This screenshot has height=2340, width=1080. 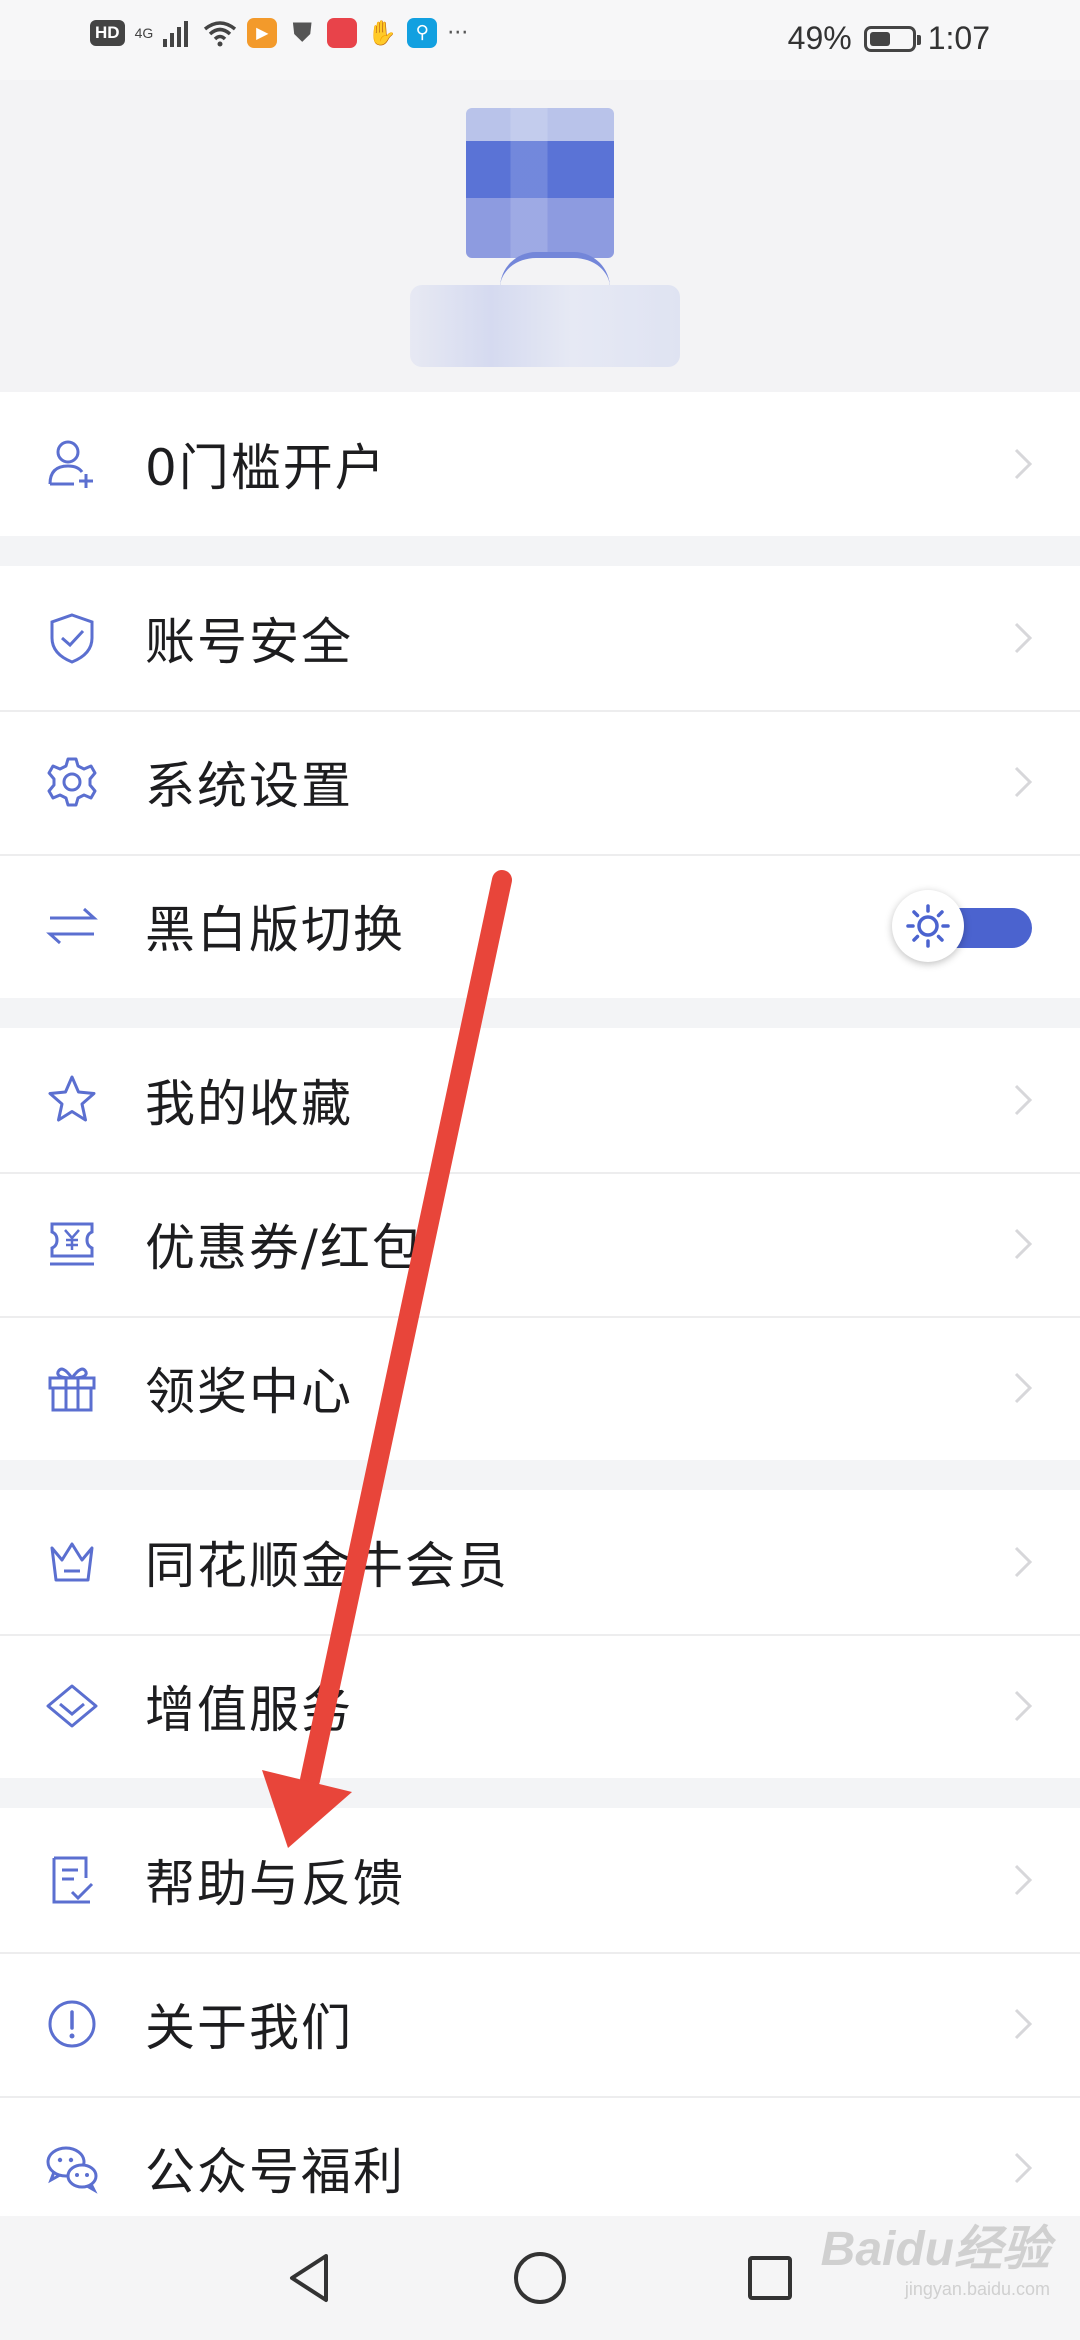 What do you see at coordinates (249, 1392) in the screenshot?
I see `menu-item-label: 领奖中心` at bounding box center [249, 1392].